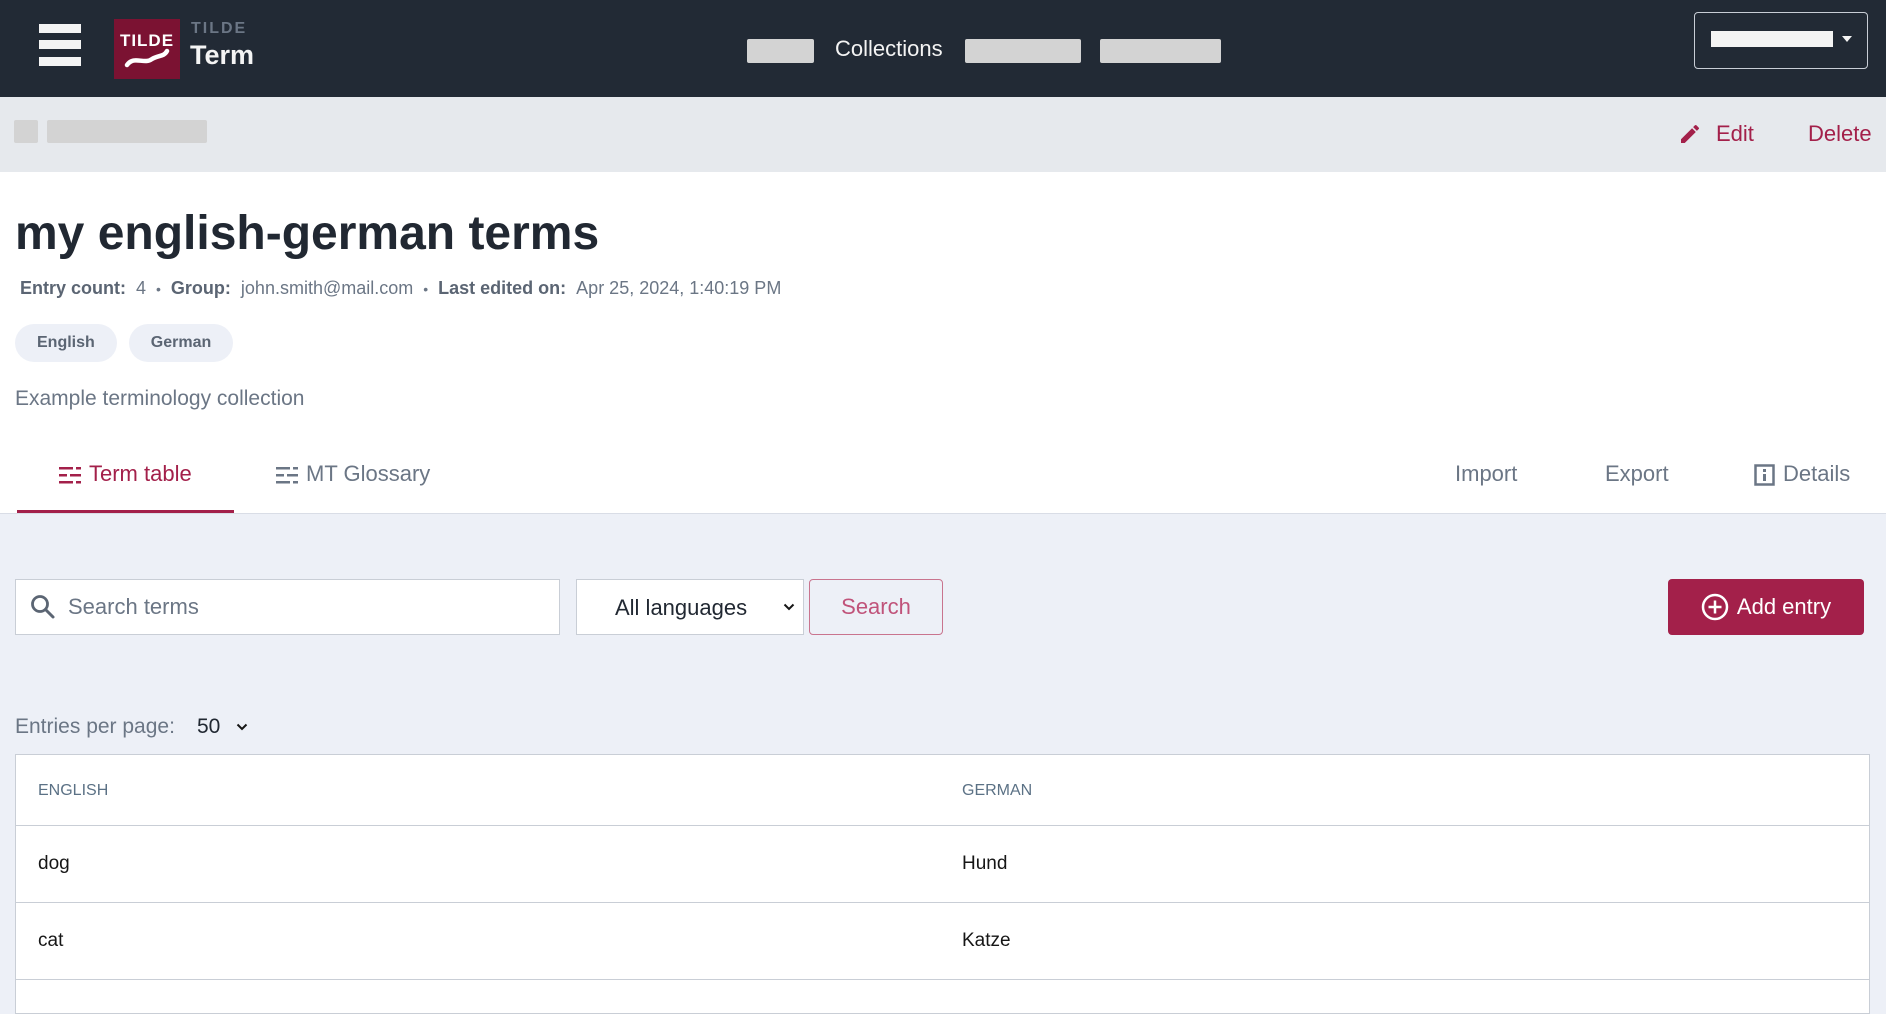  Describe the element at coordinates (66, 343) in the screenshot. I see `language-tag: English` at that location.